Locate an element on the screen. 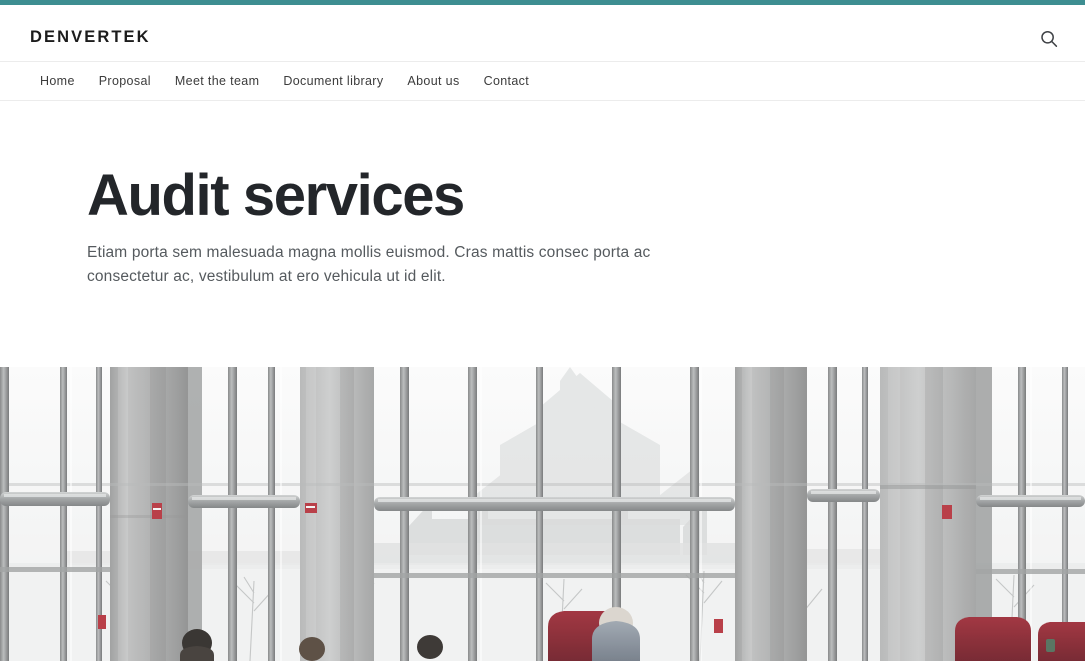  nav-item-meet-the-team: Meet the team is located at coordinates (217, 81).